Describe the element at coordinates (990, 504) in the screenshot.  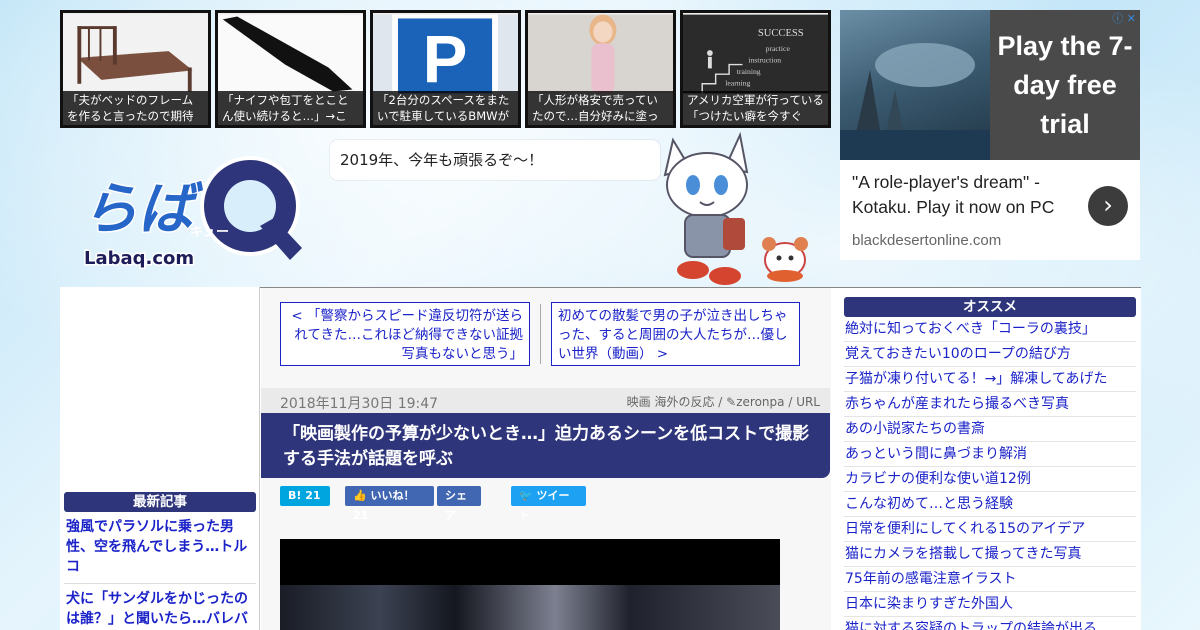
I see `list-item: こんな初めて…と思う経験` at that location.